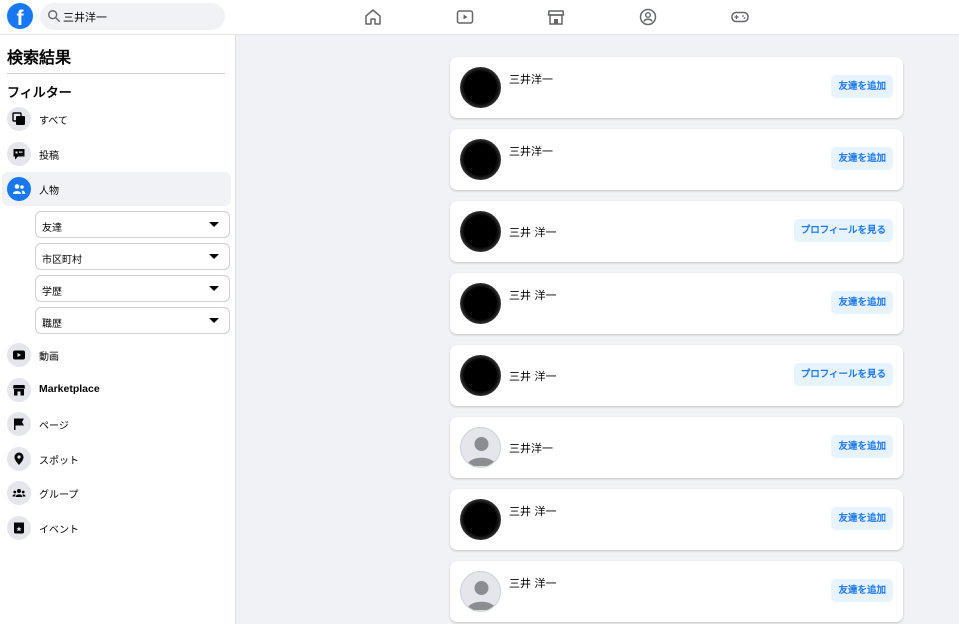 The height and width of the screenshot is (624, 959). Describe the element at coordinates (20, 16) in the screenshot. I see `facebook-logo: f` at that location.